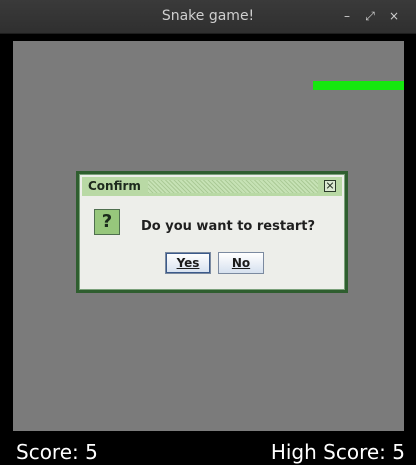 The image size is (416, 465). I want to click on yes-button: Yes, so click(188, 263).